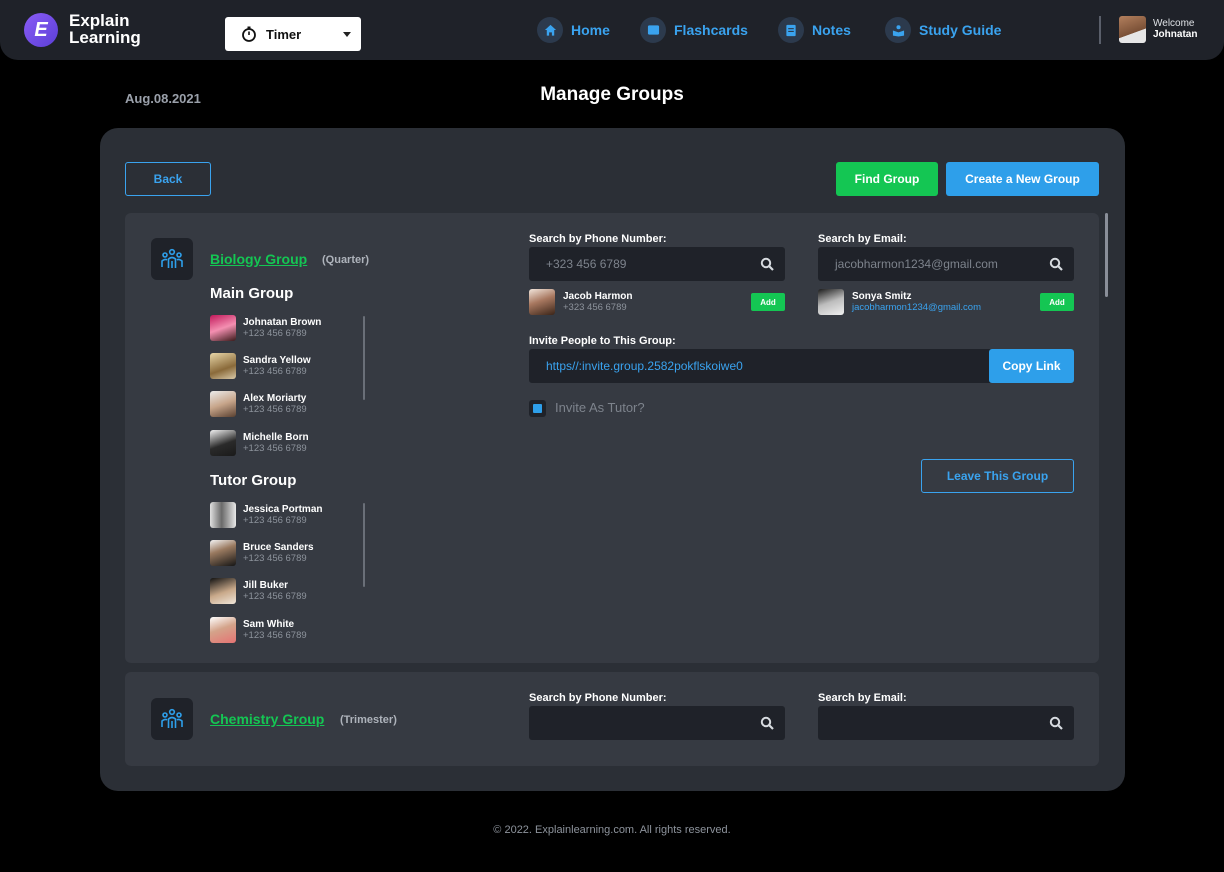 The height and width of the screenshot is (872, 1224). I want to click on top-navigation-bar, so click(612, 30).